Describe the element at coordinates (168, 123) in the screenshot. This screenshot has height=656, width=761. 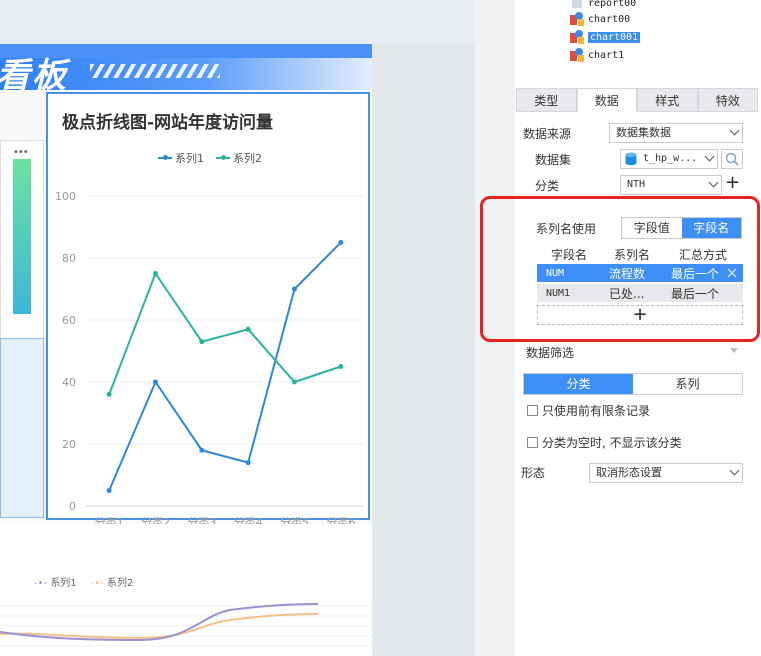
I see `chart-title: 极点折线图-网站年度访问量` at that location.